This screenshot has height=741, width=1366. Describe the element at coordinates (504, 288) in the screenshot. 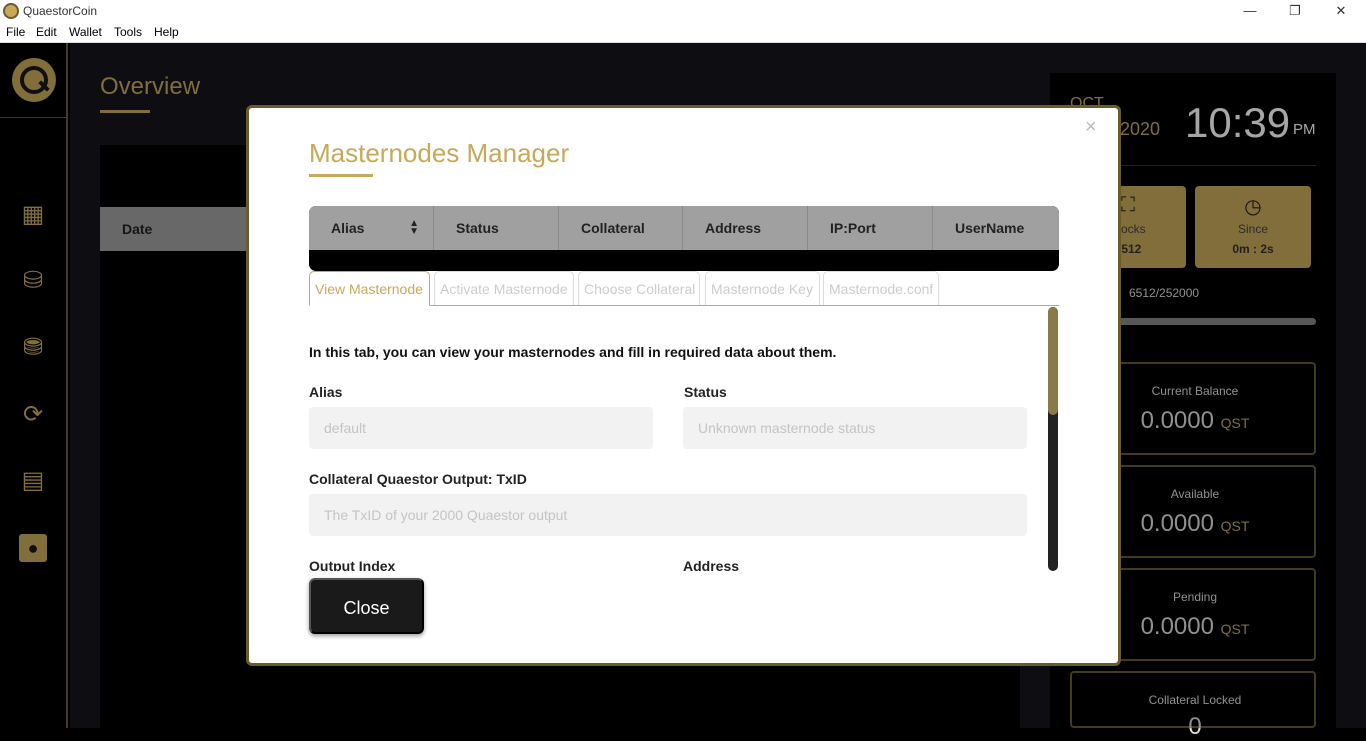

I see `tab-activate-masternode: Activate Masternode` at that location.